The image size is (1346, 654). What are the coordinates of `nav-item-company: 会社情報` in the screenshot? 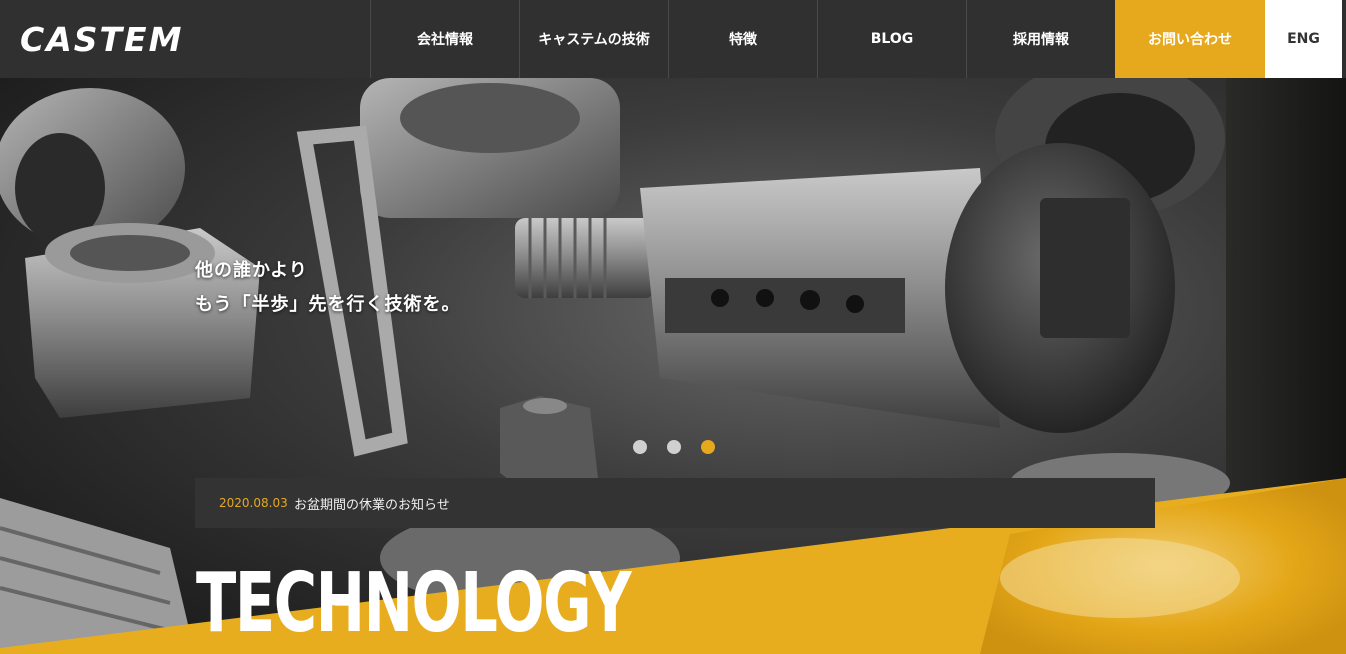 It's located at (444, 39).